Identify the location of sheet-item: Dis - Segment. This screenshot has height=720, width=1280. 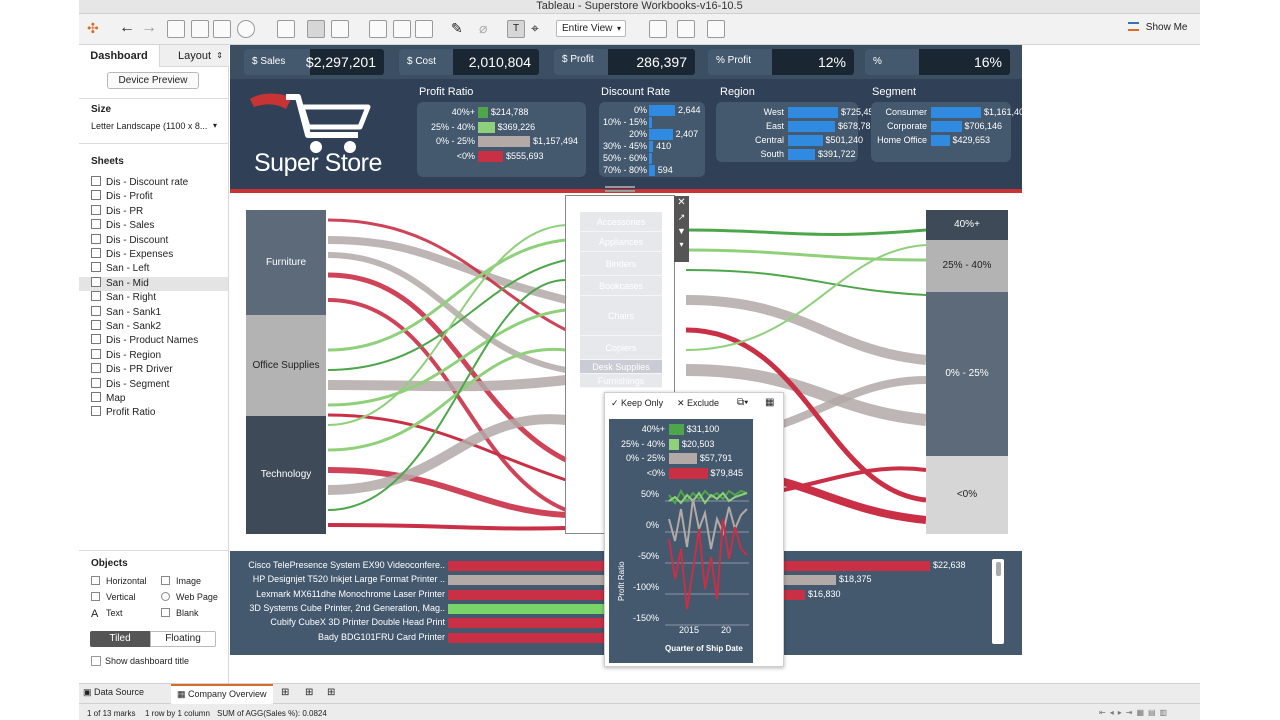
(159, 384).